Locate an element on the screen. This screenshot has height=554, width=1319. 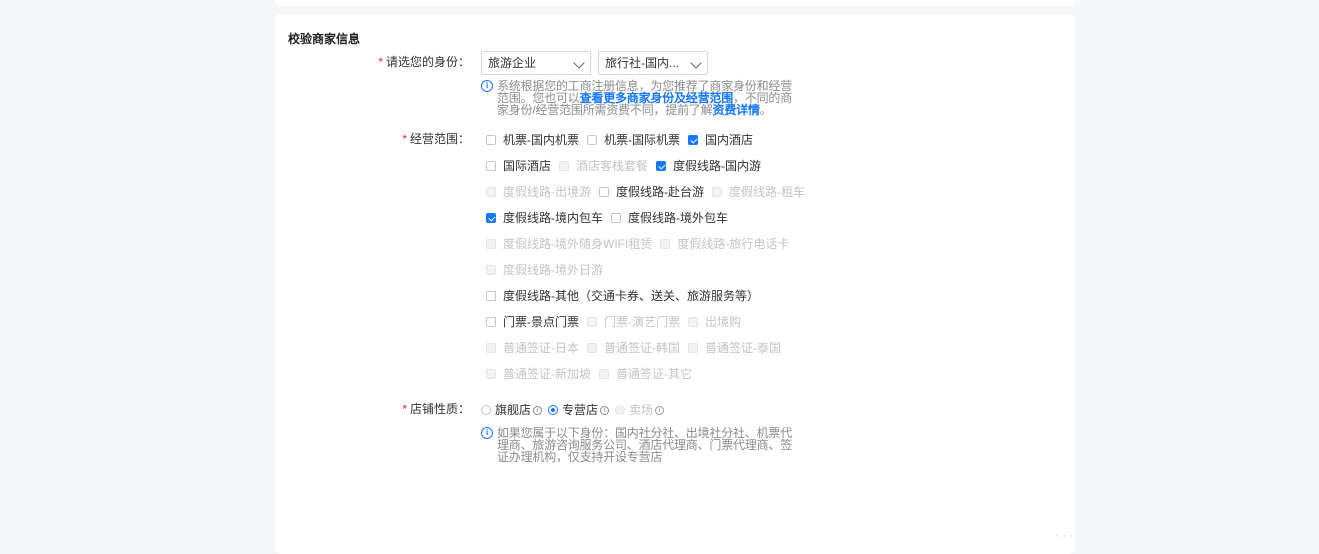
scope-row: 度假线路-境外随身WIFI租赁 度假线路-旅行电话卡 is located at coordinates (641, 244).